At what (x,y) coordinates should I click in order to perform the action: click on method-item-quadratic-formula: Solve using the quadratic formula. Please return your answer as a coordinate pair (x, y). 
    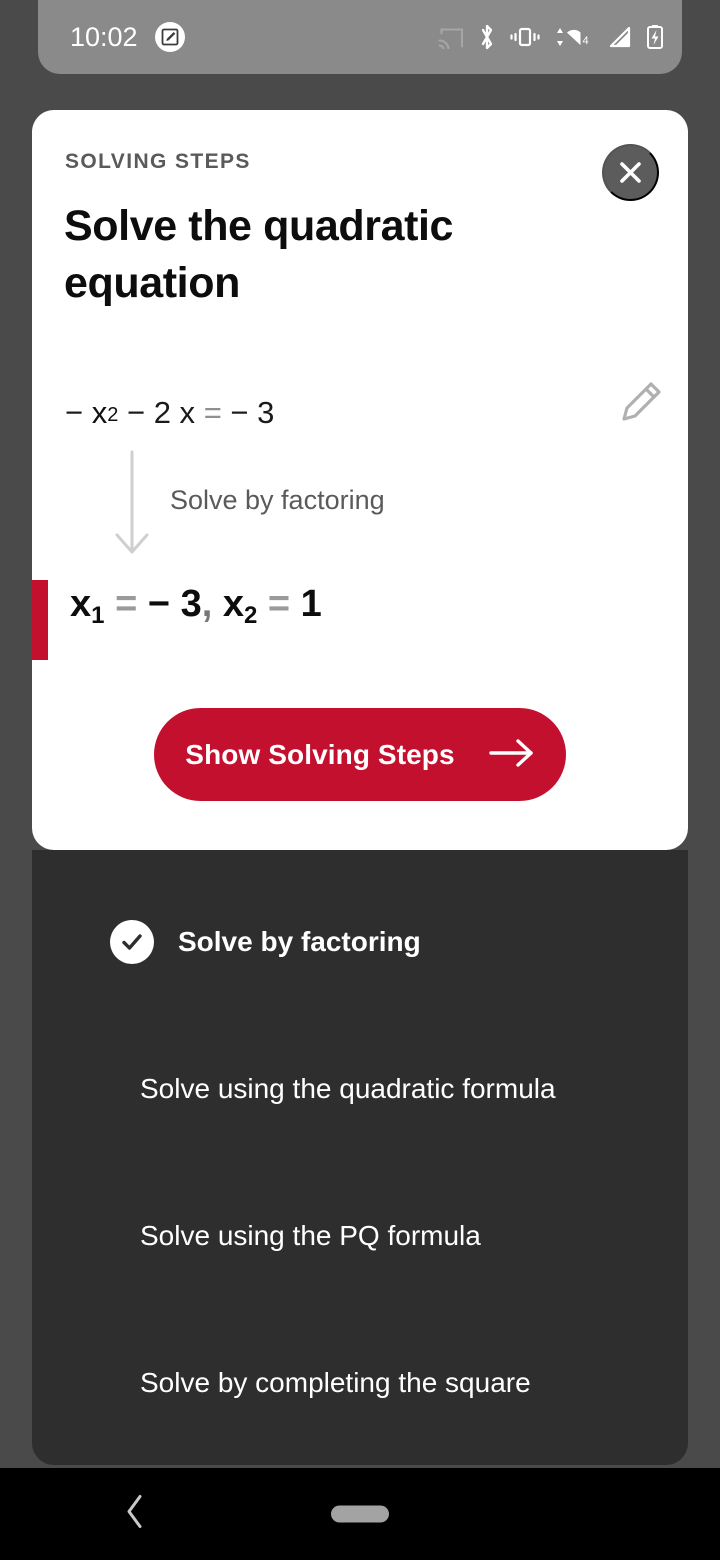
    Looking at the image, I should click on (360, 1089).